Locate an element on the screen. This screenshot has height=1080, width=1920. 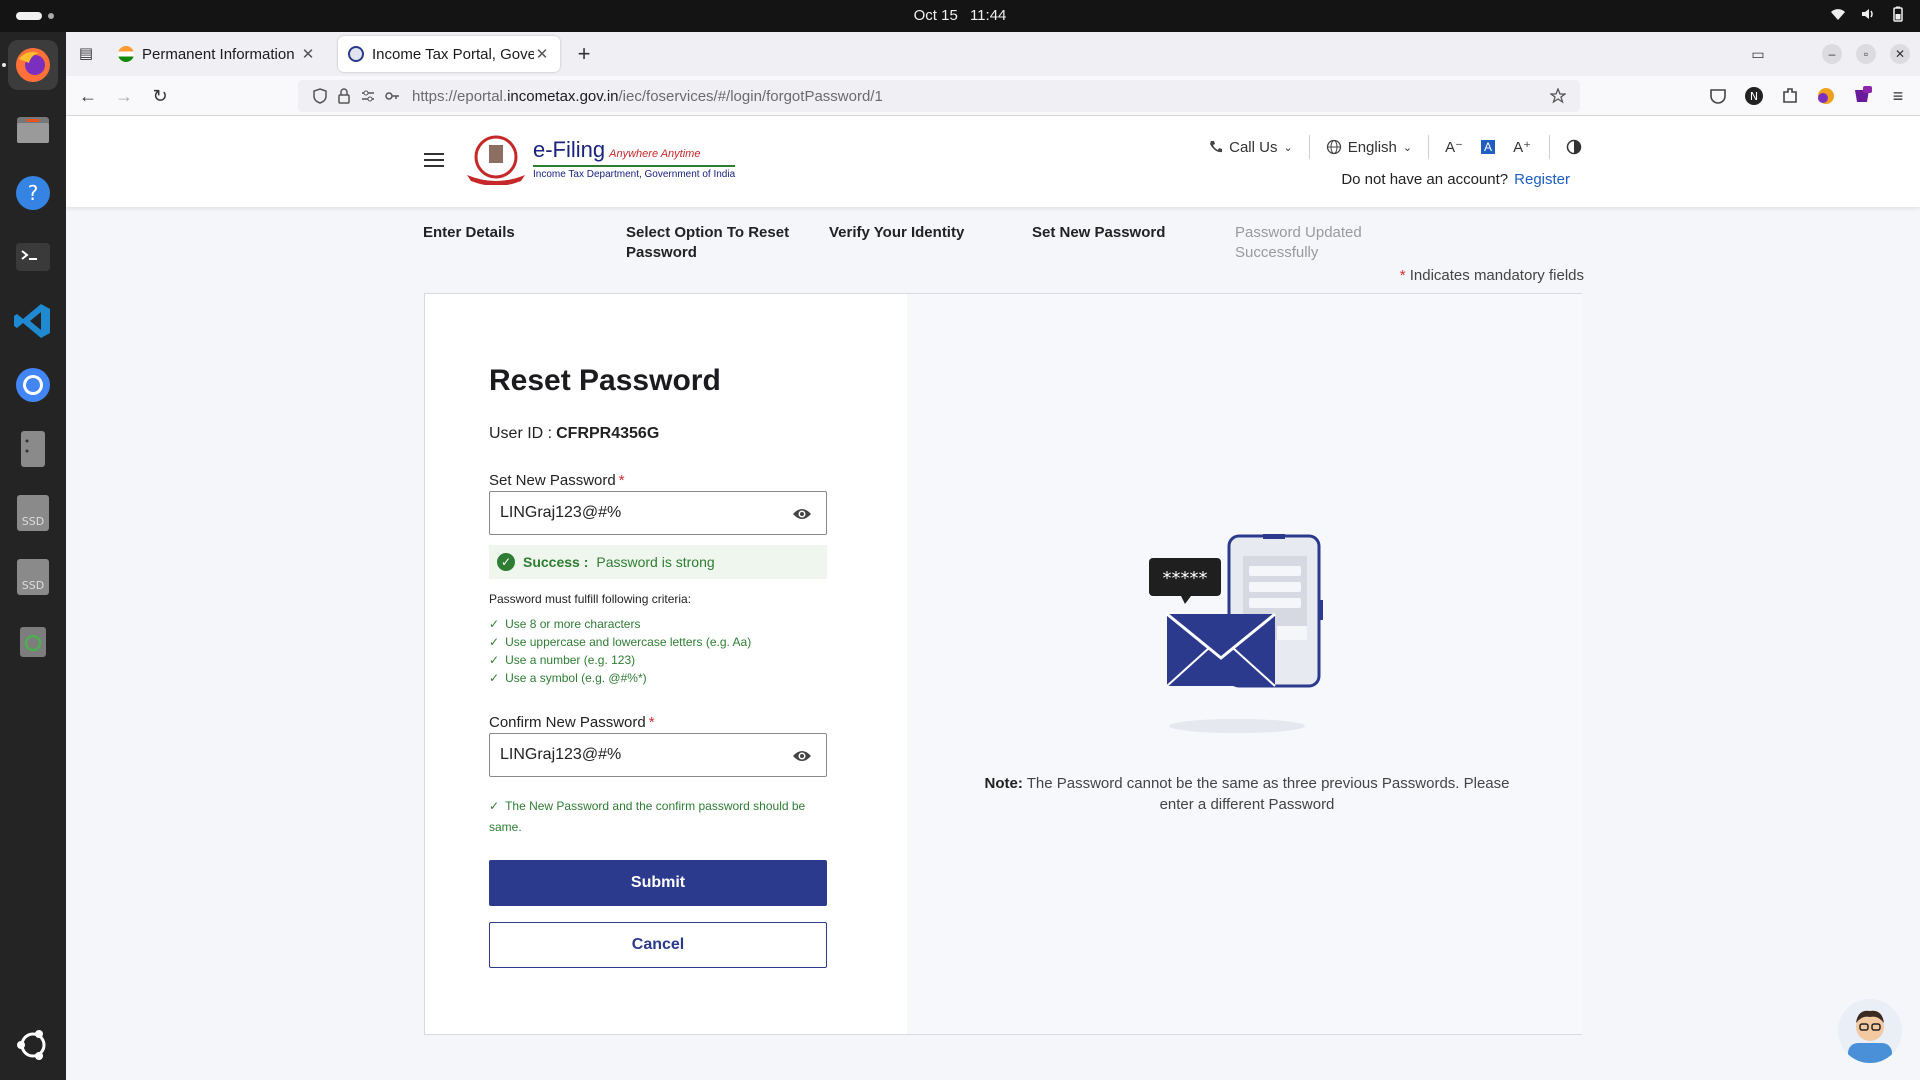
step-select-option: Select Option To Reset Password is located at coordinates (708, 242).